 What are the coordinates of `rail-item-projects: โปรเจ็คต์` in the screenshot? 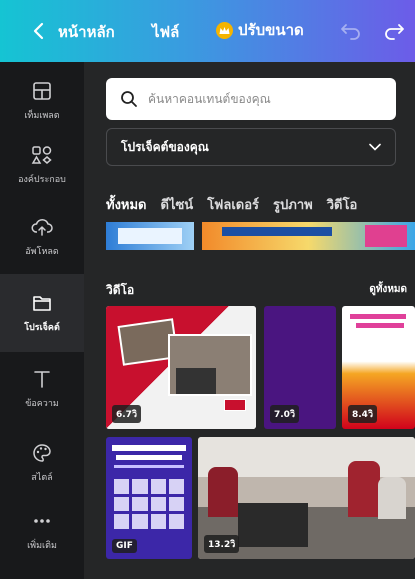 It's located at (42, 313).